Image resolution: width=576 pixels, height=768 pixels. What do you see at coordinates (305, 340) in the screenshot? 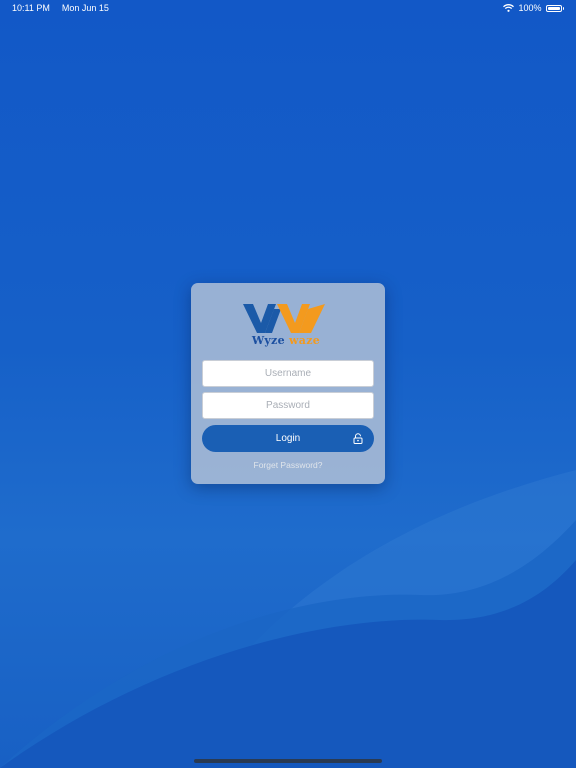
I see `logo-text-waze: waze` at bounding box center [305, 340].